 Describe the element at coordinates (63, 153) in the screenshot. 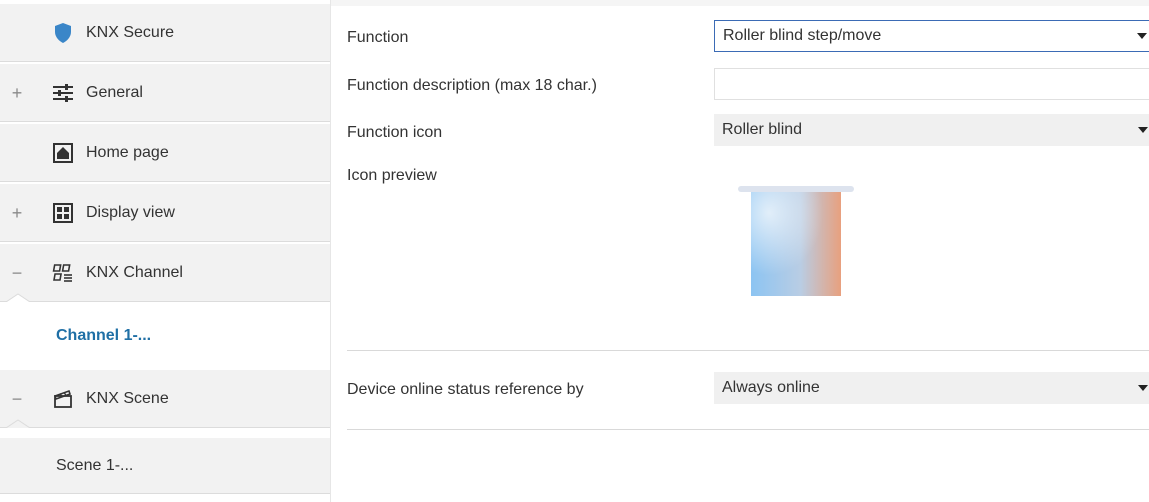

I see `home-icon` at that location.